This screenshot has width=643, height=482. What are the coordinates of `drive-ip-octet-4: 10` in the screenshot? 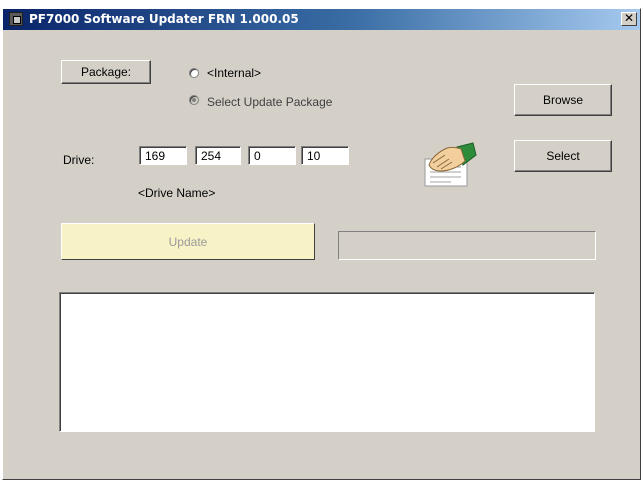 It's located at (325, 155).